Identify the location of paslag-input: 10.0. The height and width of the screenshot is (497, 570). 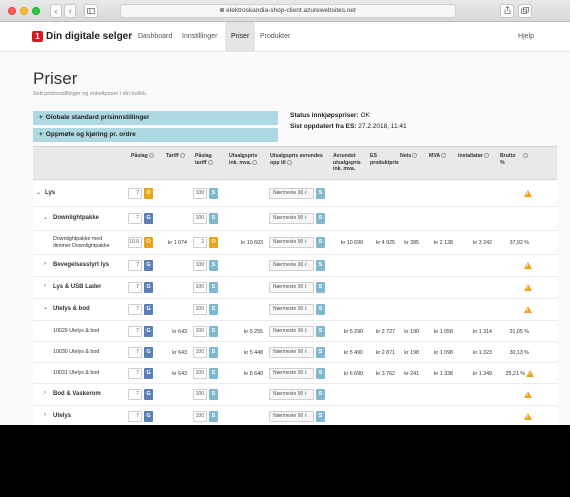
(135, 242).